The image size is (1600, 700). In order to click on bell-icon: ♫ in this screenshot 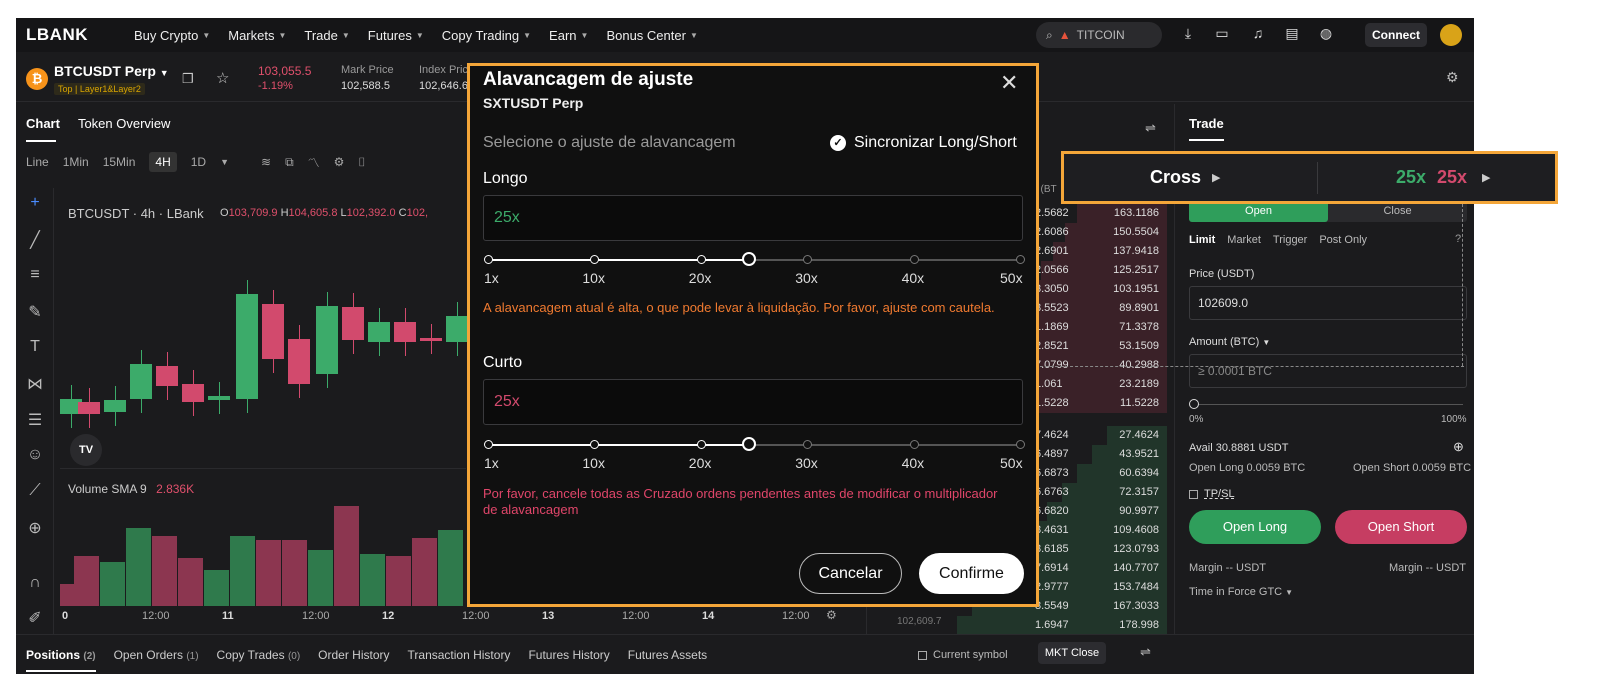, I will do `click(1258, 35)`.